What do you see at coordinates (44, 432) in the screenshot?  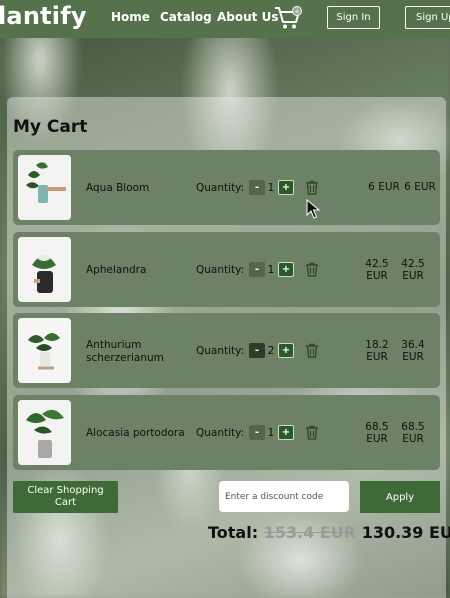 I see `product-image-alocasia` at bounding box center [44, 432].